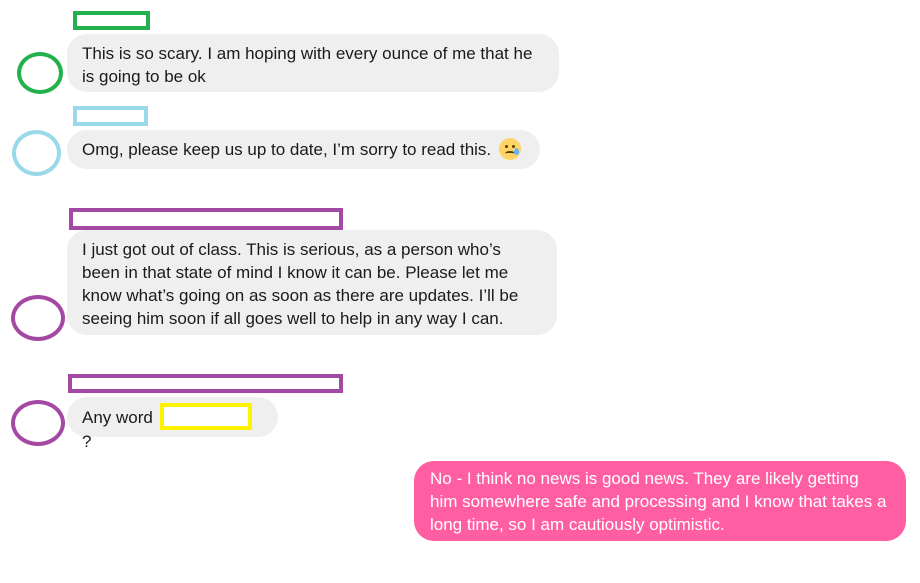 Image resolution: width=920 pixels, height=583 pixels. I want to click on message-bubble: Any word ?, so click(172, 424).